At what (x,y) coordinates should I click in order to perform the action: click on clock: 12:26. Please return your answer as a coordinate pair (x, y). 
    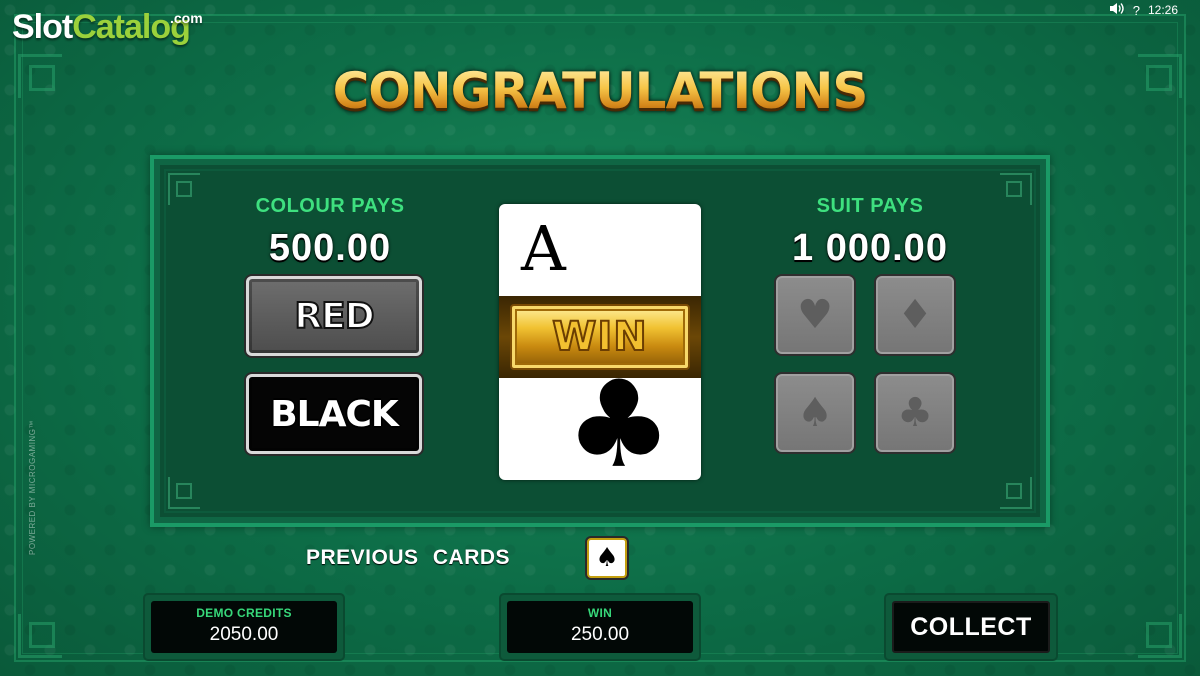
    Looking at the image, I should click on (1162, 10).